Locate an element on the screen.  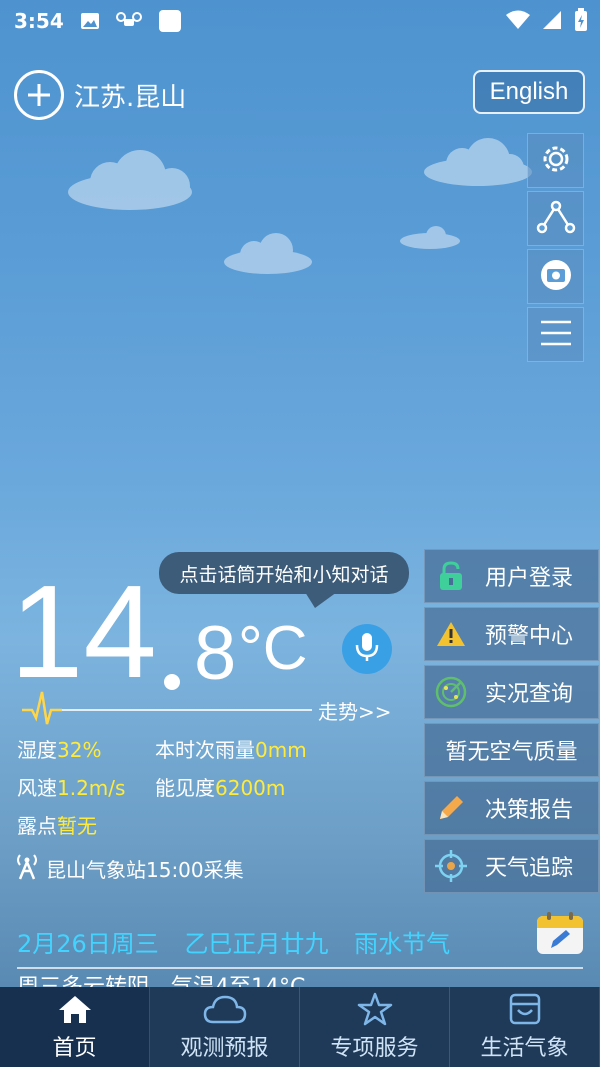
basket-icon is located at coordinates (525, 1009).